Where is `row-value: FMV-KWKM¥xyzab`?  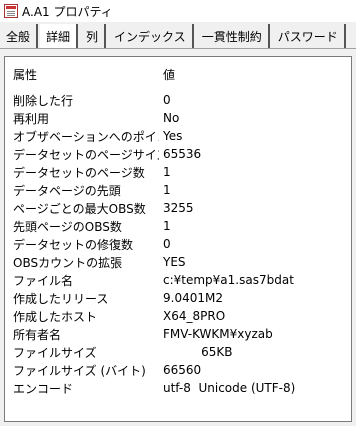 row-value: FMV-KWKM¥xyzab is located at coordinates (218, 334).